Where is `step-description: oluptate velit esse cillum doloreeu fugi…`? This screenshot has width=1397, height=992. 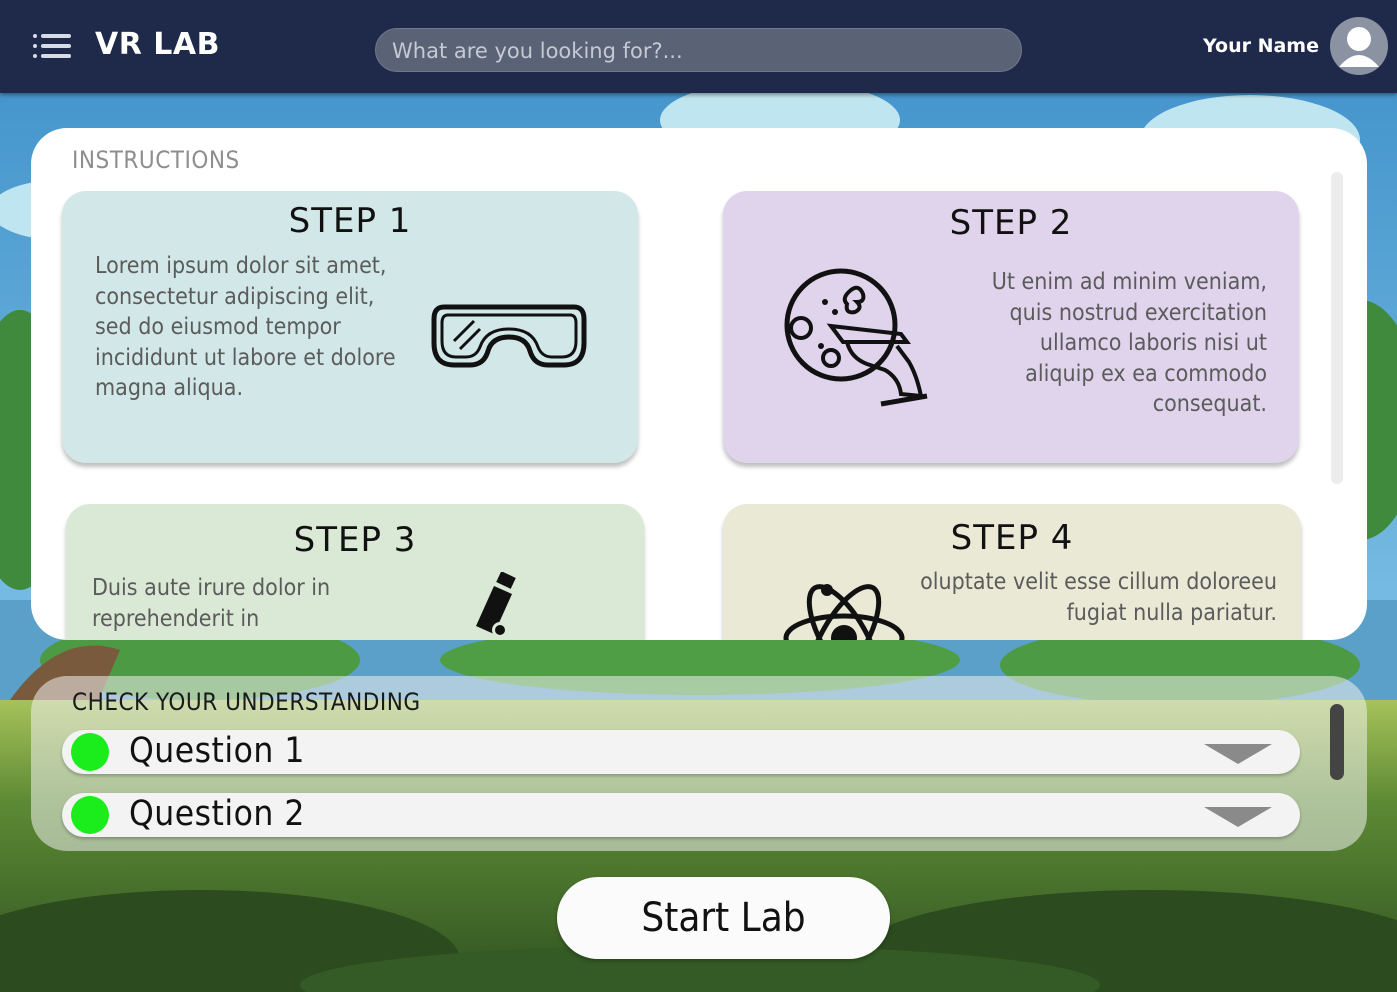 step-description: oluptate velit esse cillum doloreeu fugi… is located at coordinates (1098, 597).